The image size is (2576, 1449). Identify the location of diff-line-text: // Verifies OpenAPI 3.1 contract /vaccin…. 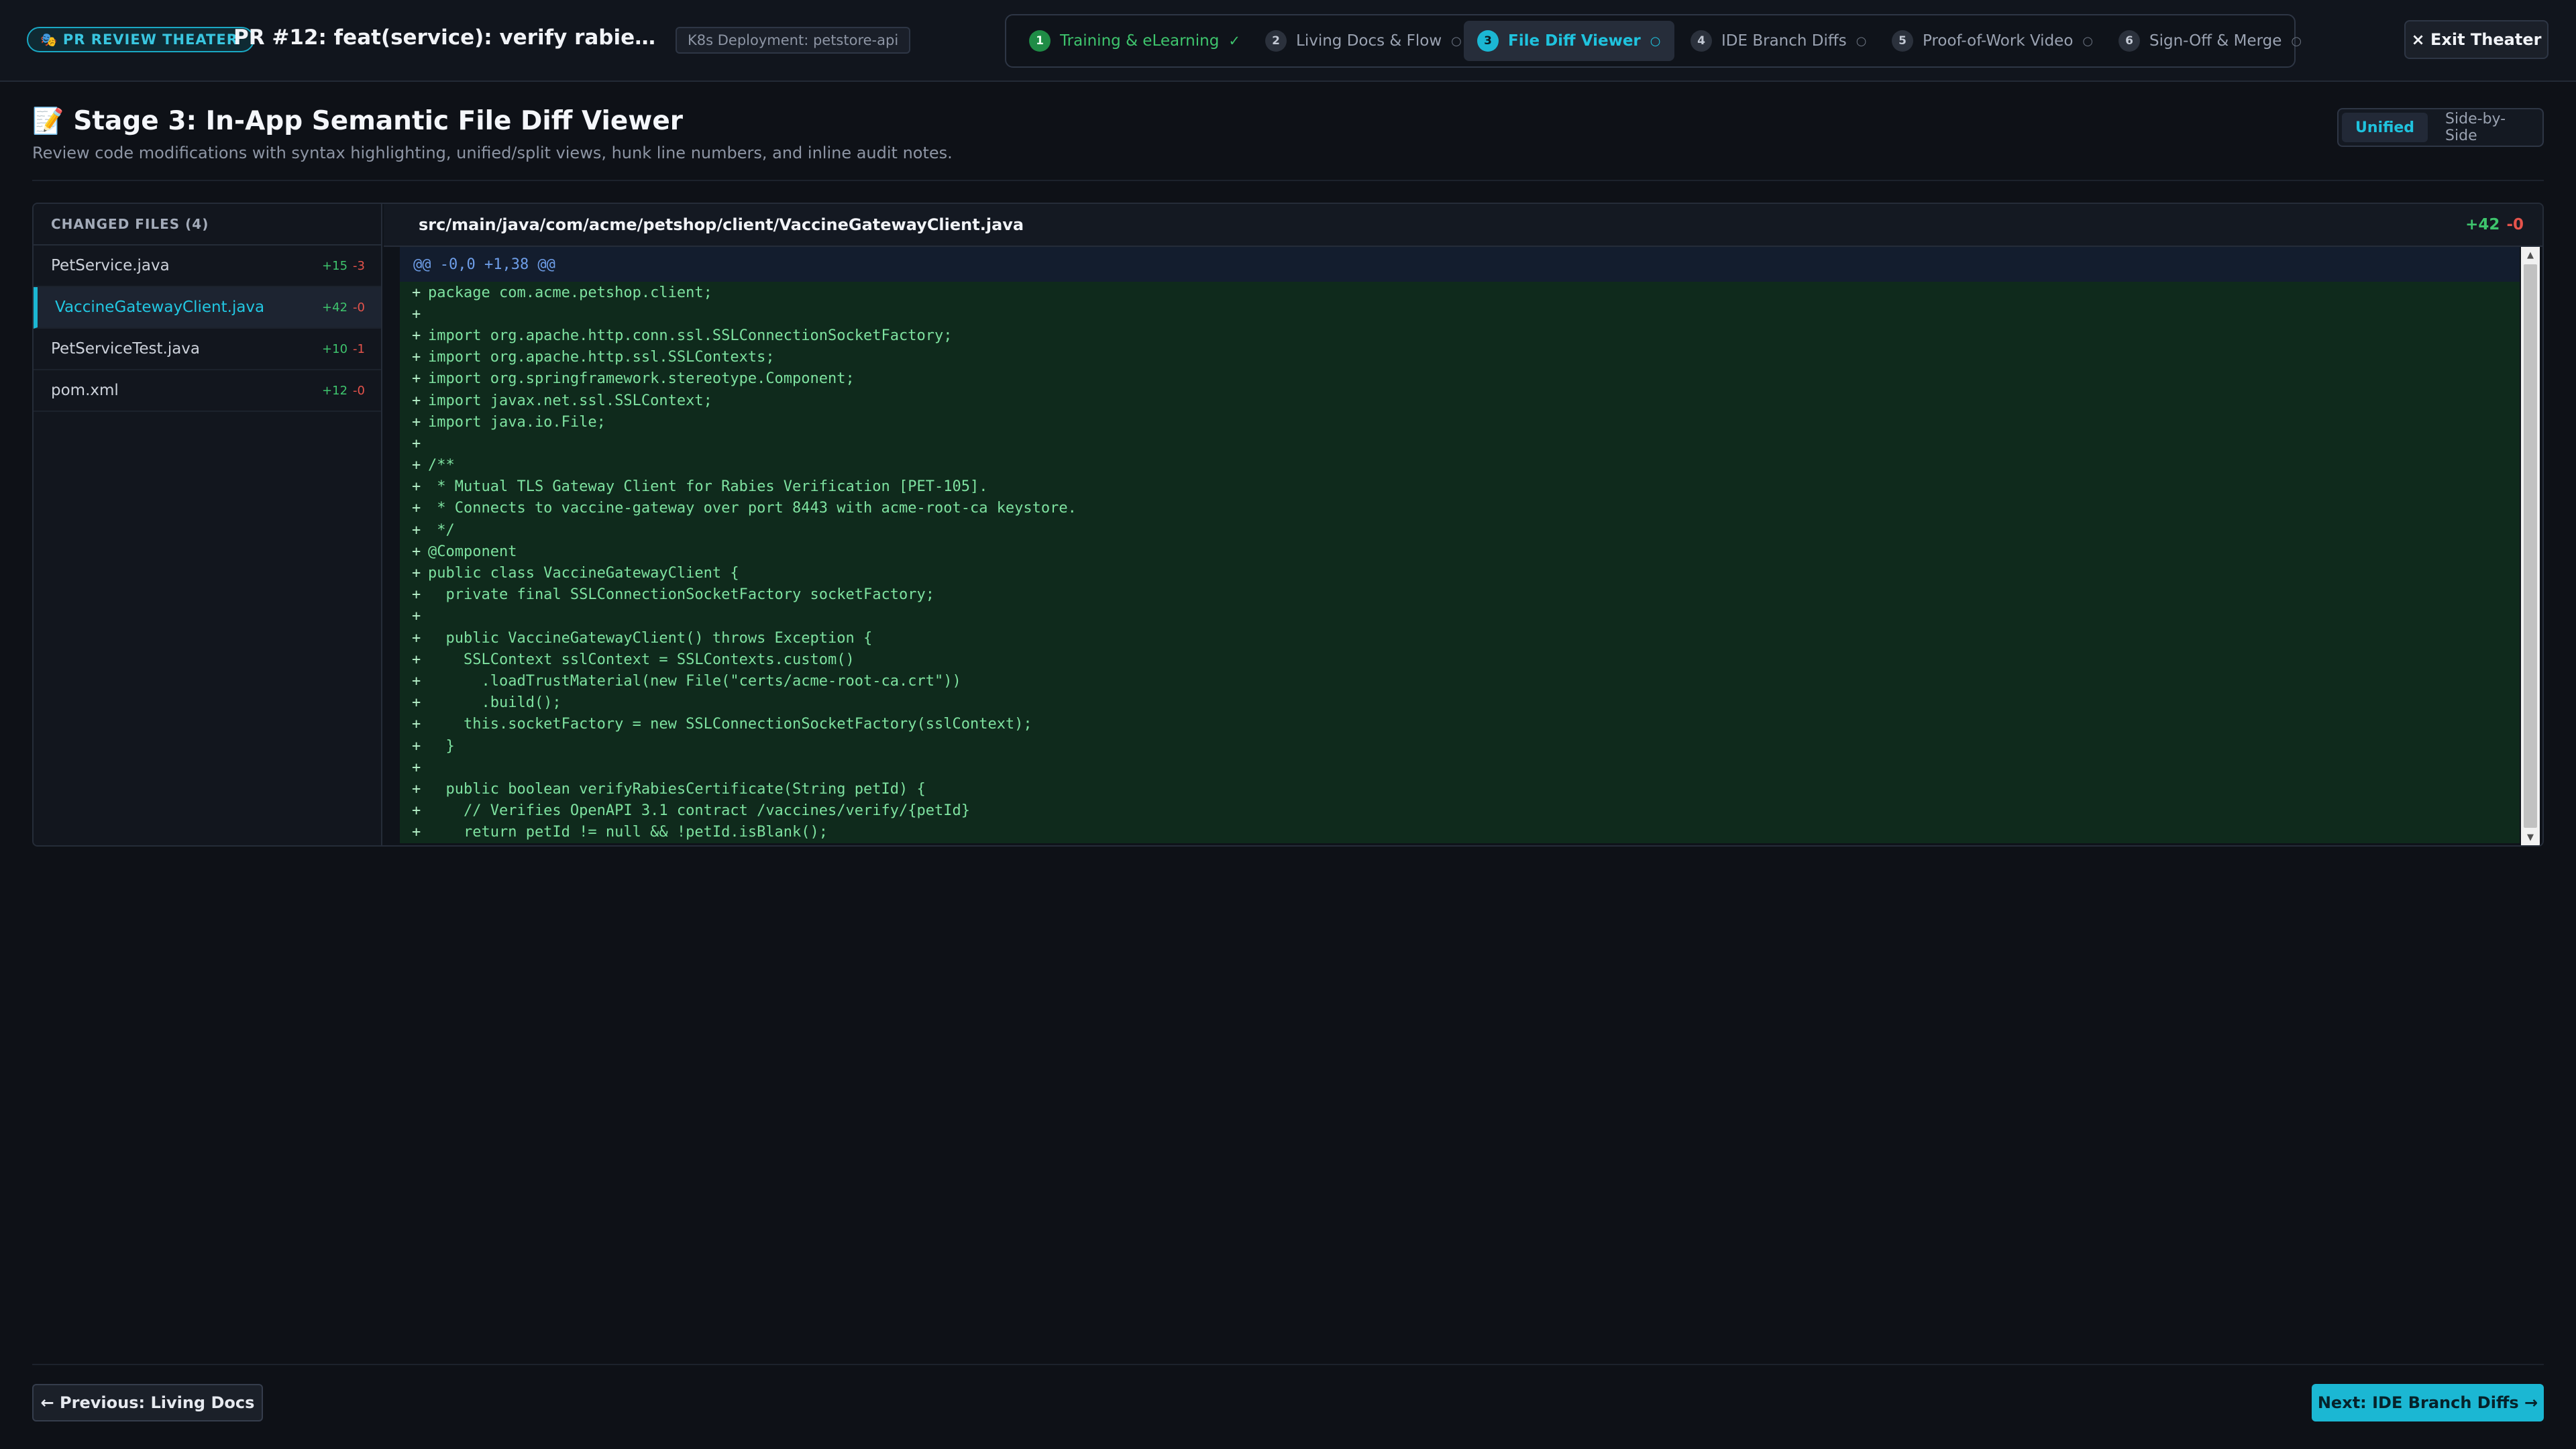
(699, 811).